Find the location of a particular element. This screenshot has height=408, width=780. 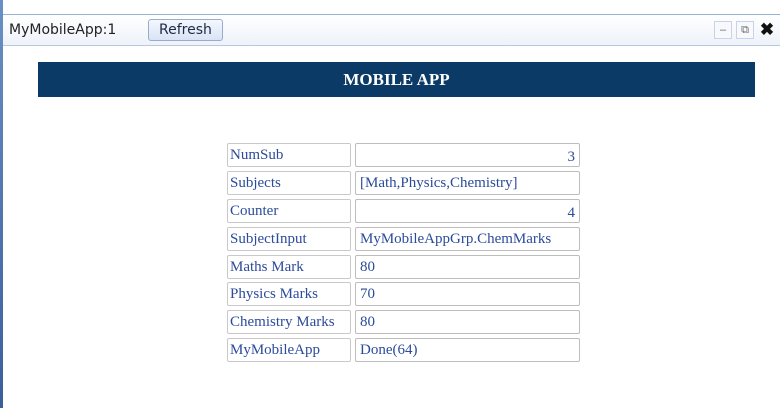

field-value: 4 is located at coordinates (467, 210).